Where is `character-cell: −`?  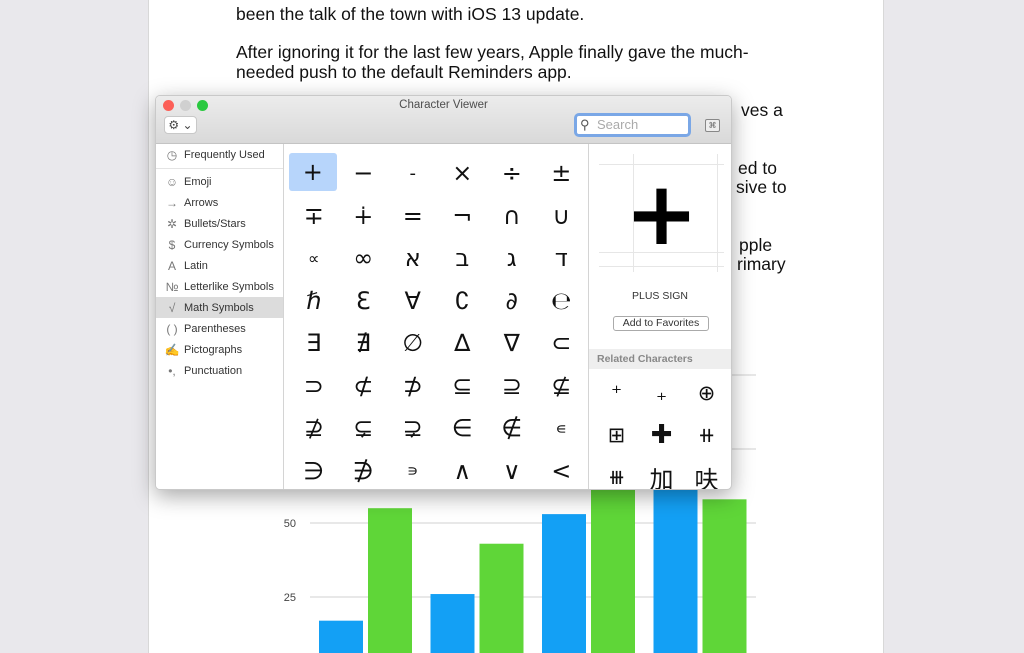
character-cell: − is located at coordinates (364, 173).